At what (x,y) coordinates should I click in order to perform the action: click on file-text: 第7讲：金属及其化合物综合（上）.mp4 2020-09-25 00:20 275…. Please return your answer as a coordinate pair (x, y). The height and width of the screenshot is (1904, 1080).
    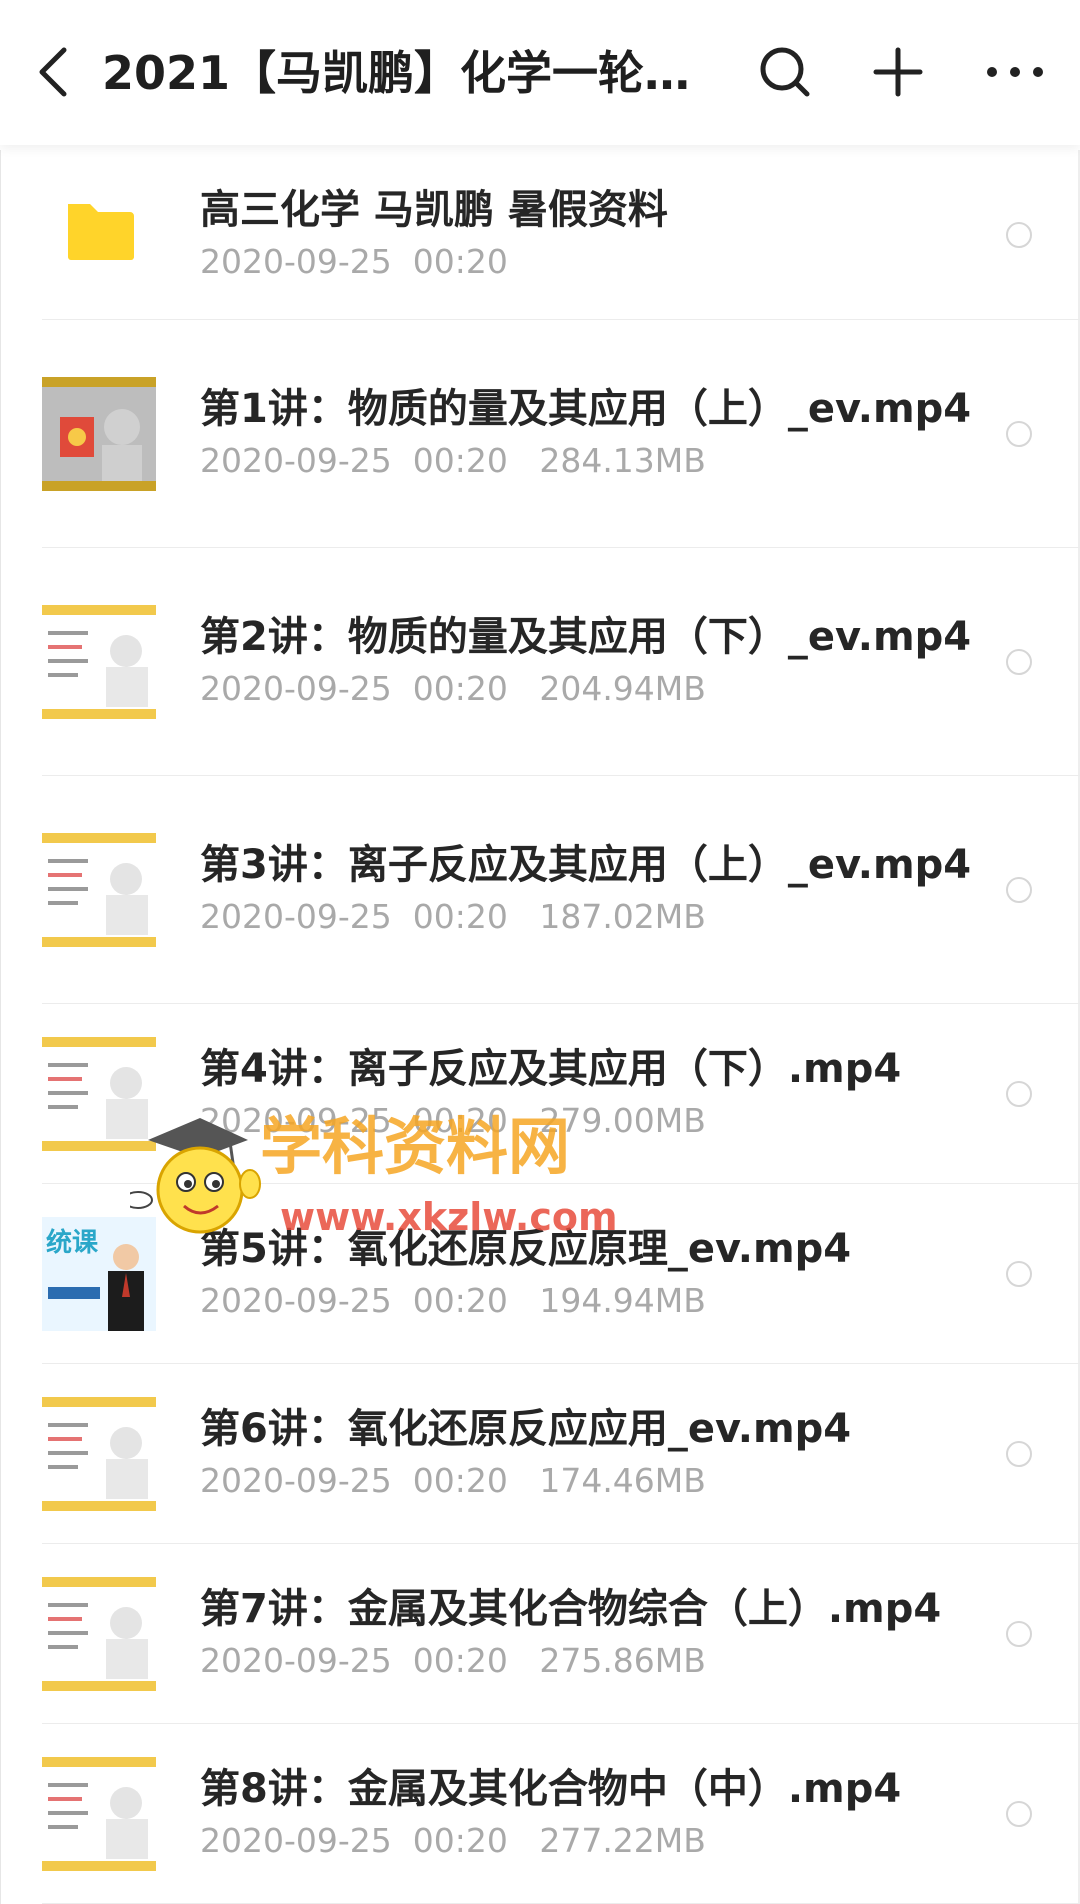
    Looking at the image, I should click on (590, 1634).